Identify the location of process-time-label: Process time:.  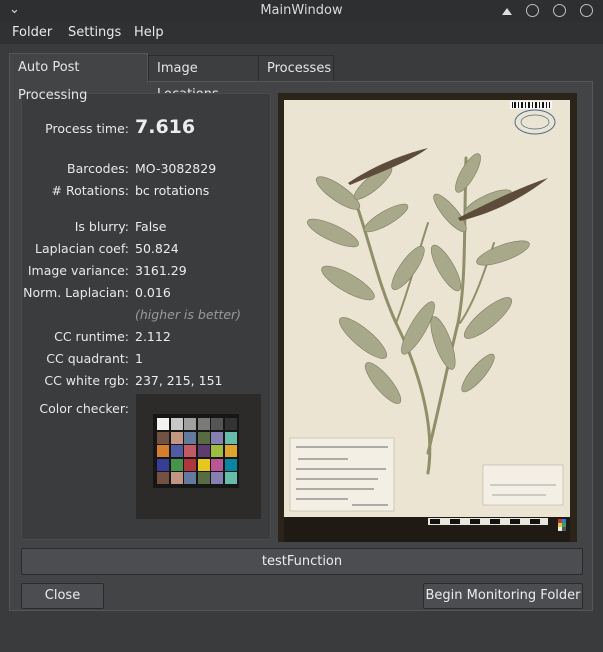
(87, 128).